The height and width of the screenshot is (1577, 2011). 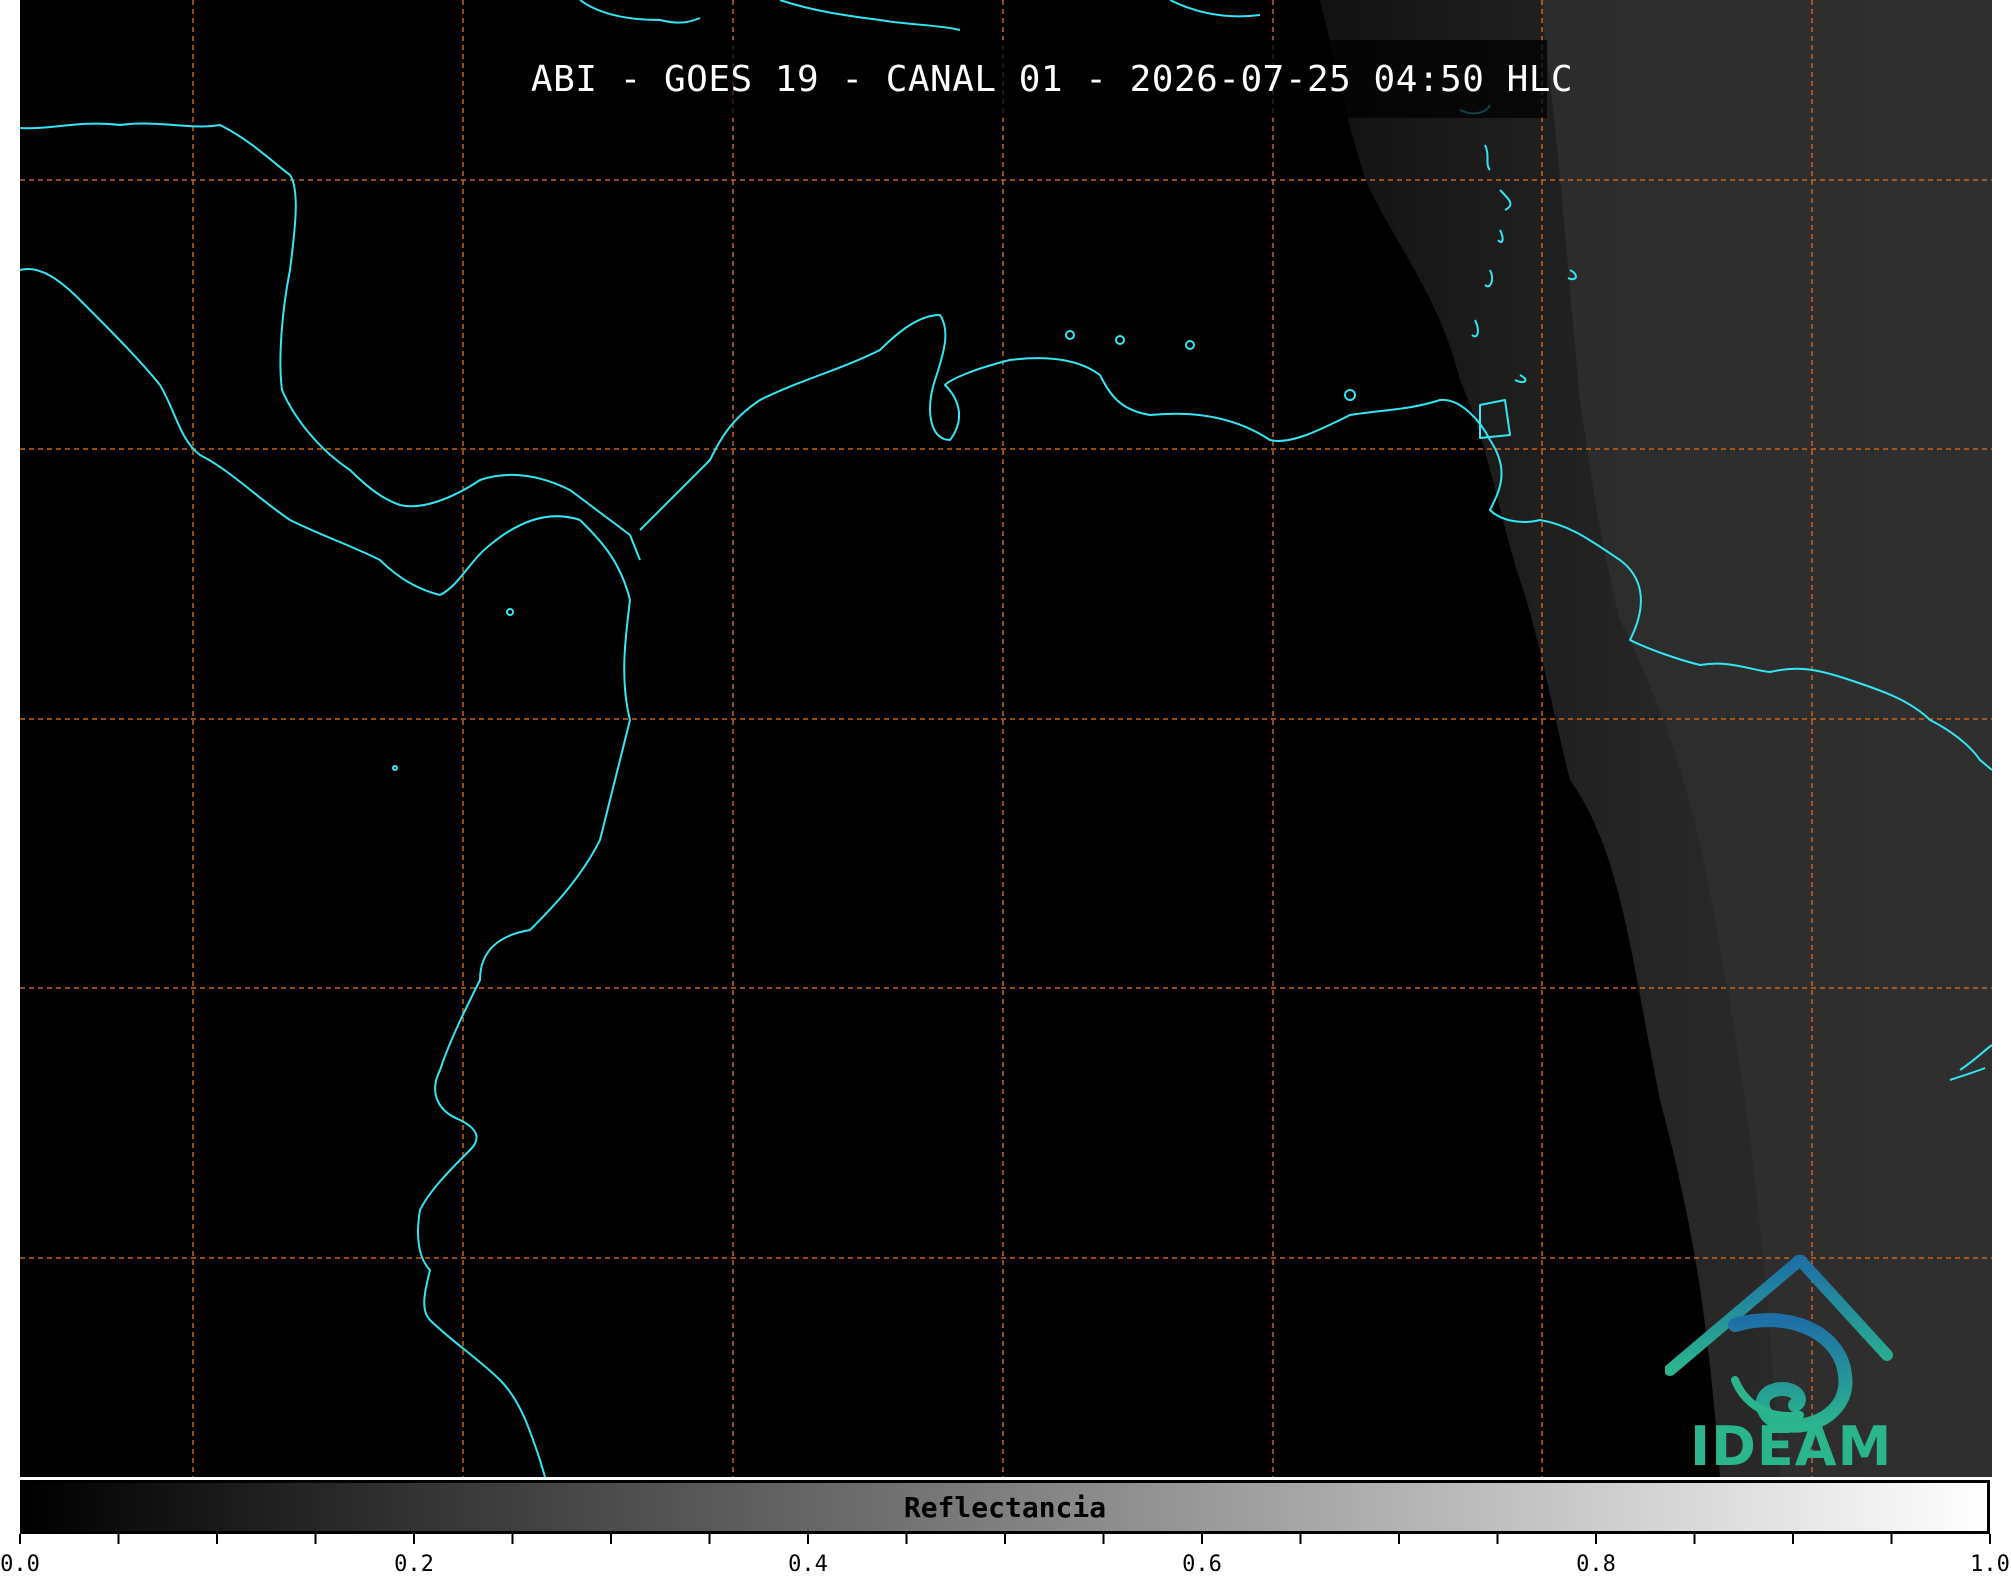 What do you see at coordinates (414, 1564) in the screenshot?
I see `colorbar-tick-label: 0.2` at bounding box center [414, 1564].